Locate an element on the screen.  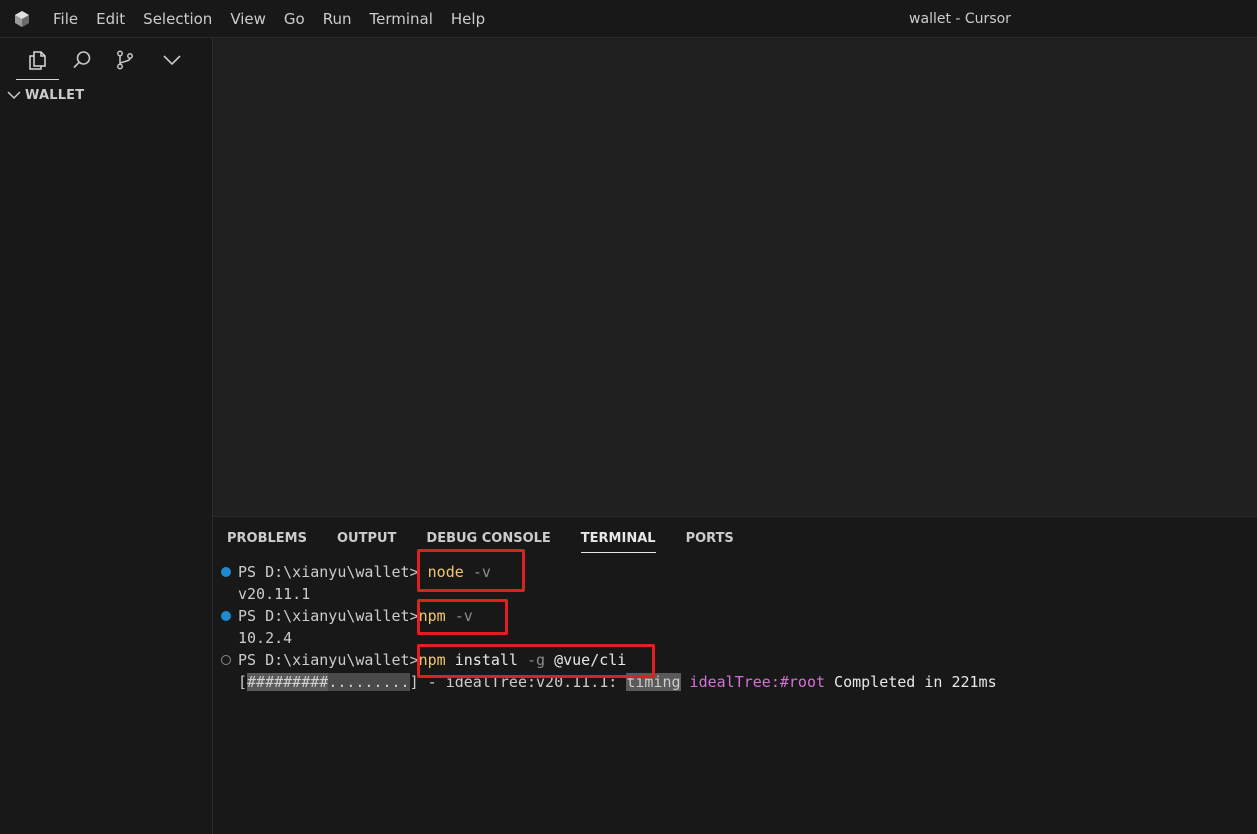
active-tab-indicator is located at coordinates (37, 79).